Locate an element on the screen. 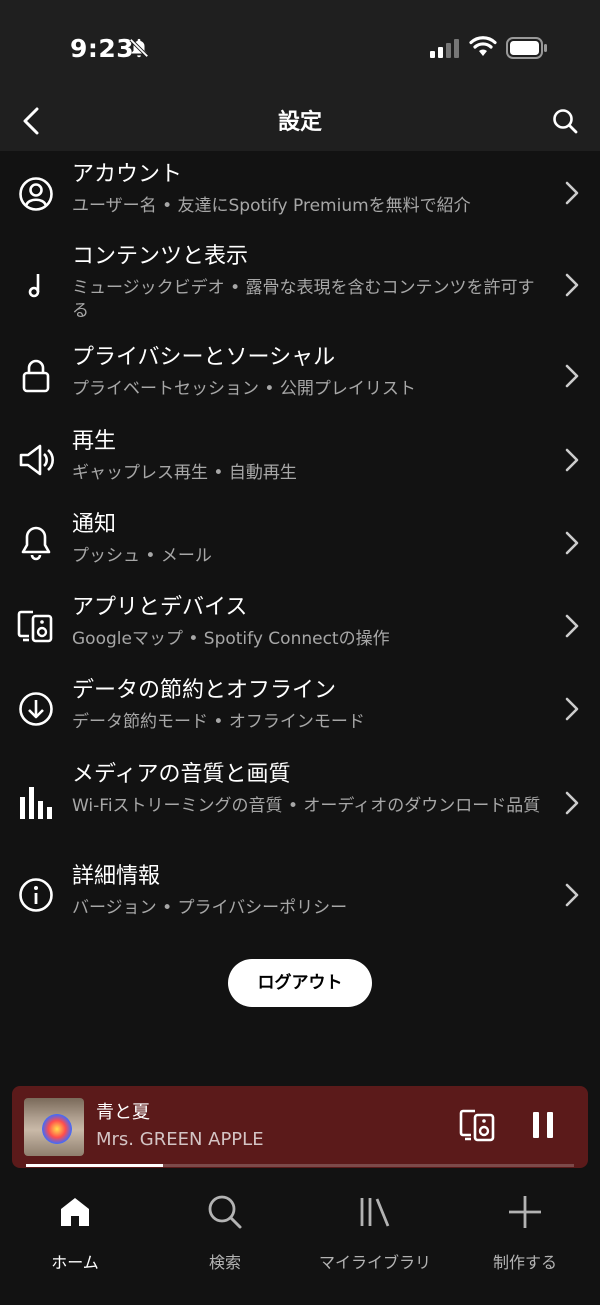  nav-label: ホーム is located at coordinates (75, 1262).